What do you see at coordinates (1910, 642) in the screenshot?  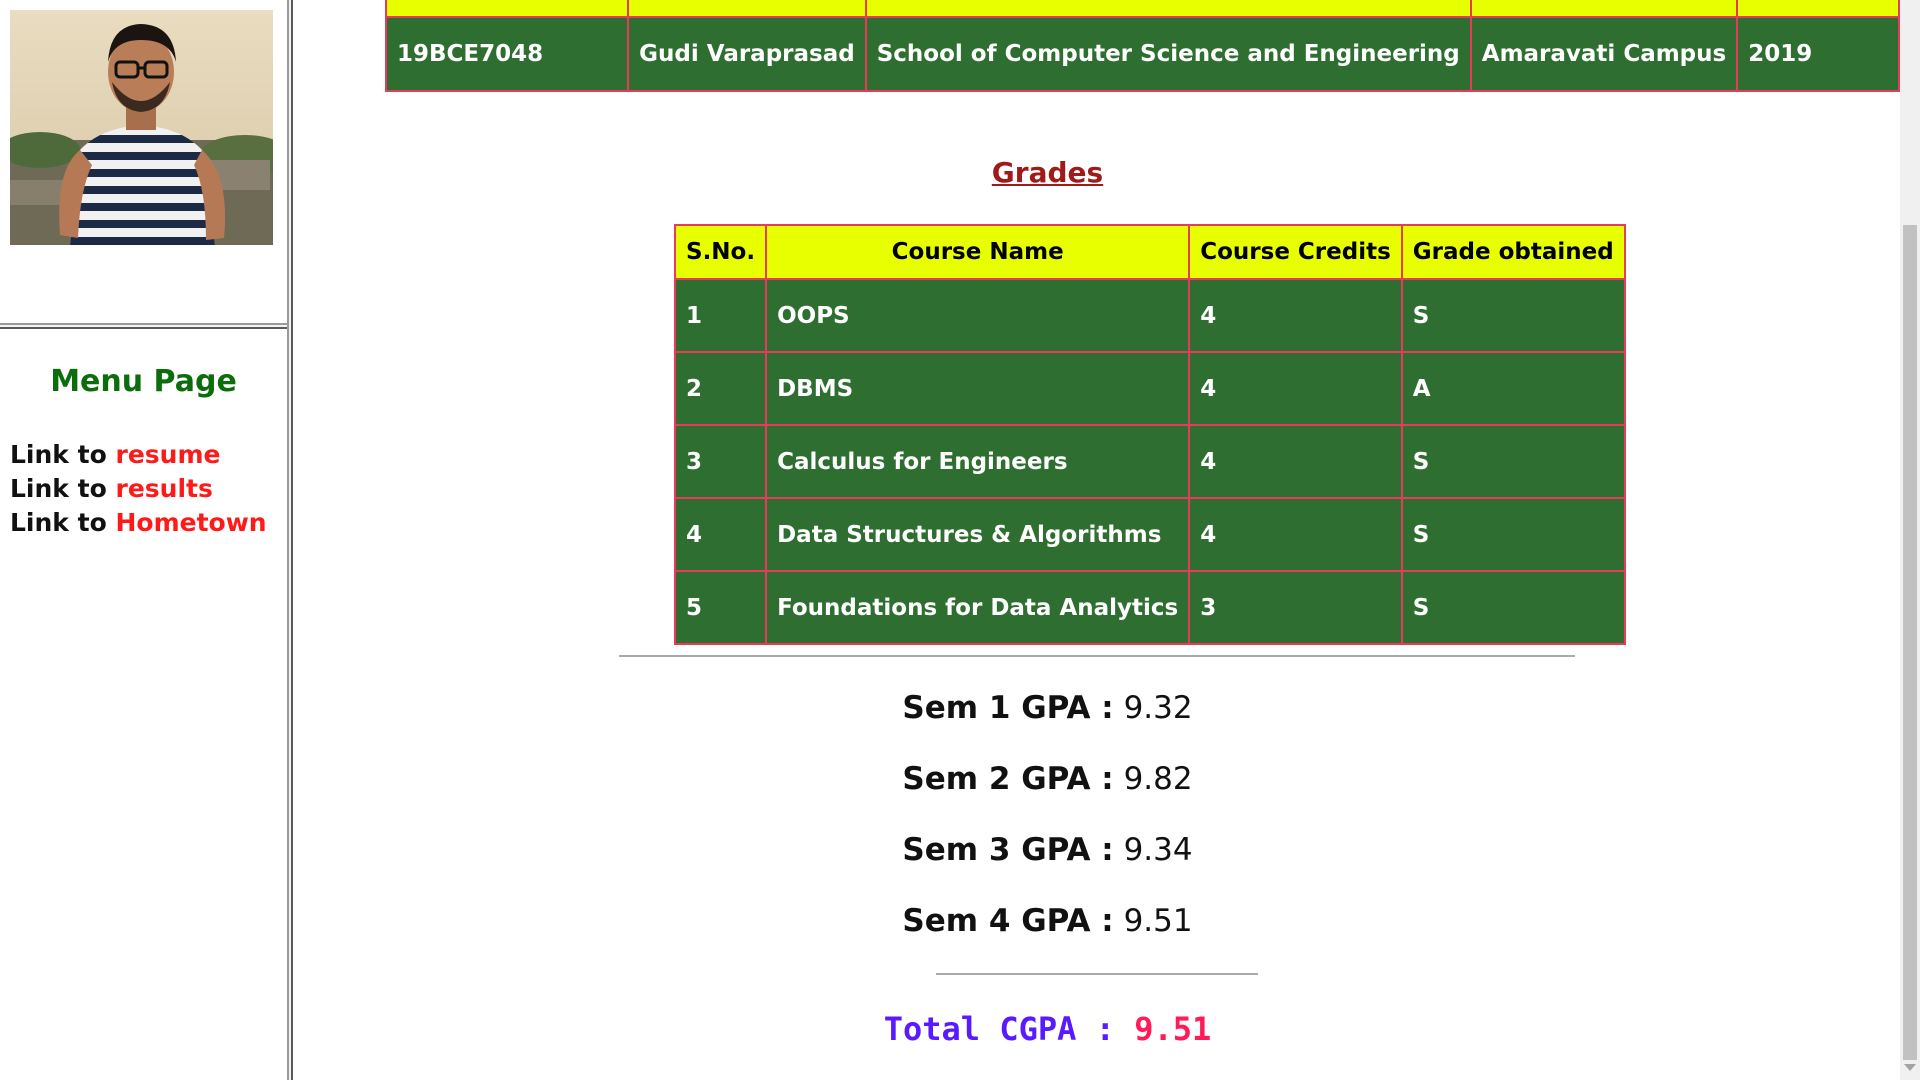 I see `scrollbar-thumb` at bounding box center [1910, 642].